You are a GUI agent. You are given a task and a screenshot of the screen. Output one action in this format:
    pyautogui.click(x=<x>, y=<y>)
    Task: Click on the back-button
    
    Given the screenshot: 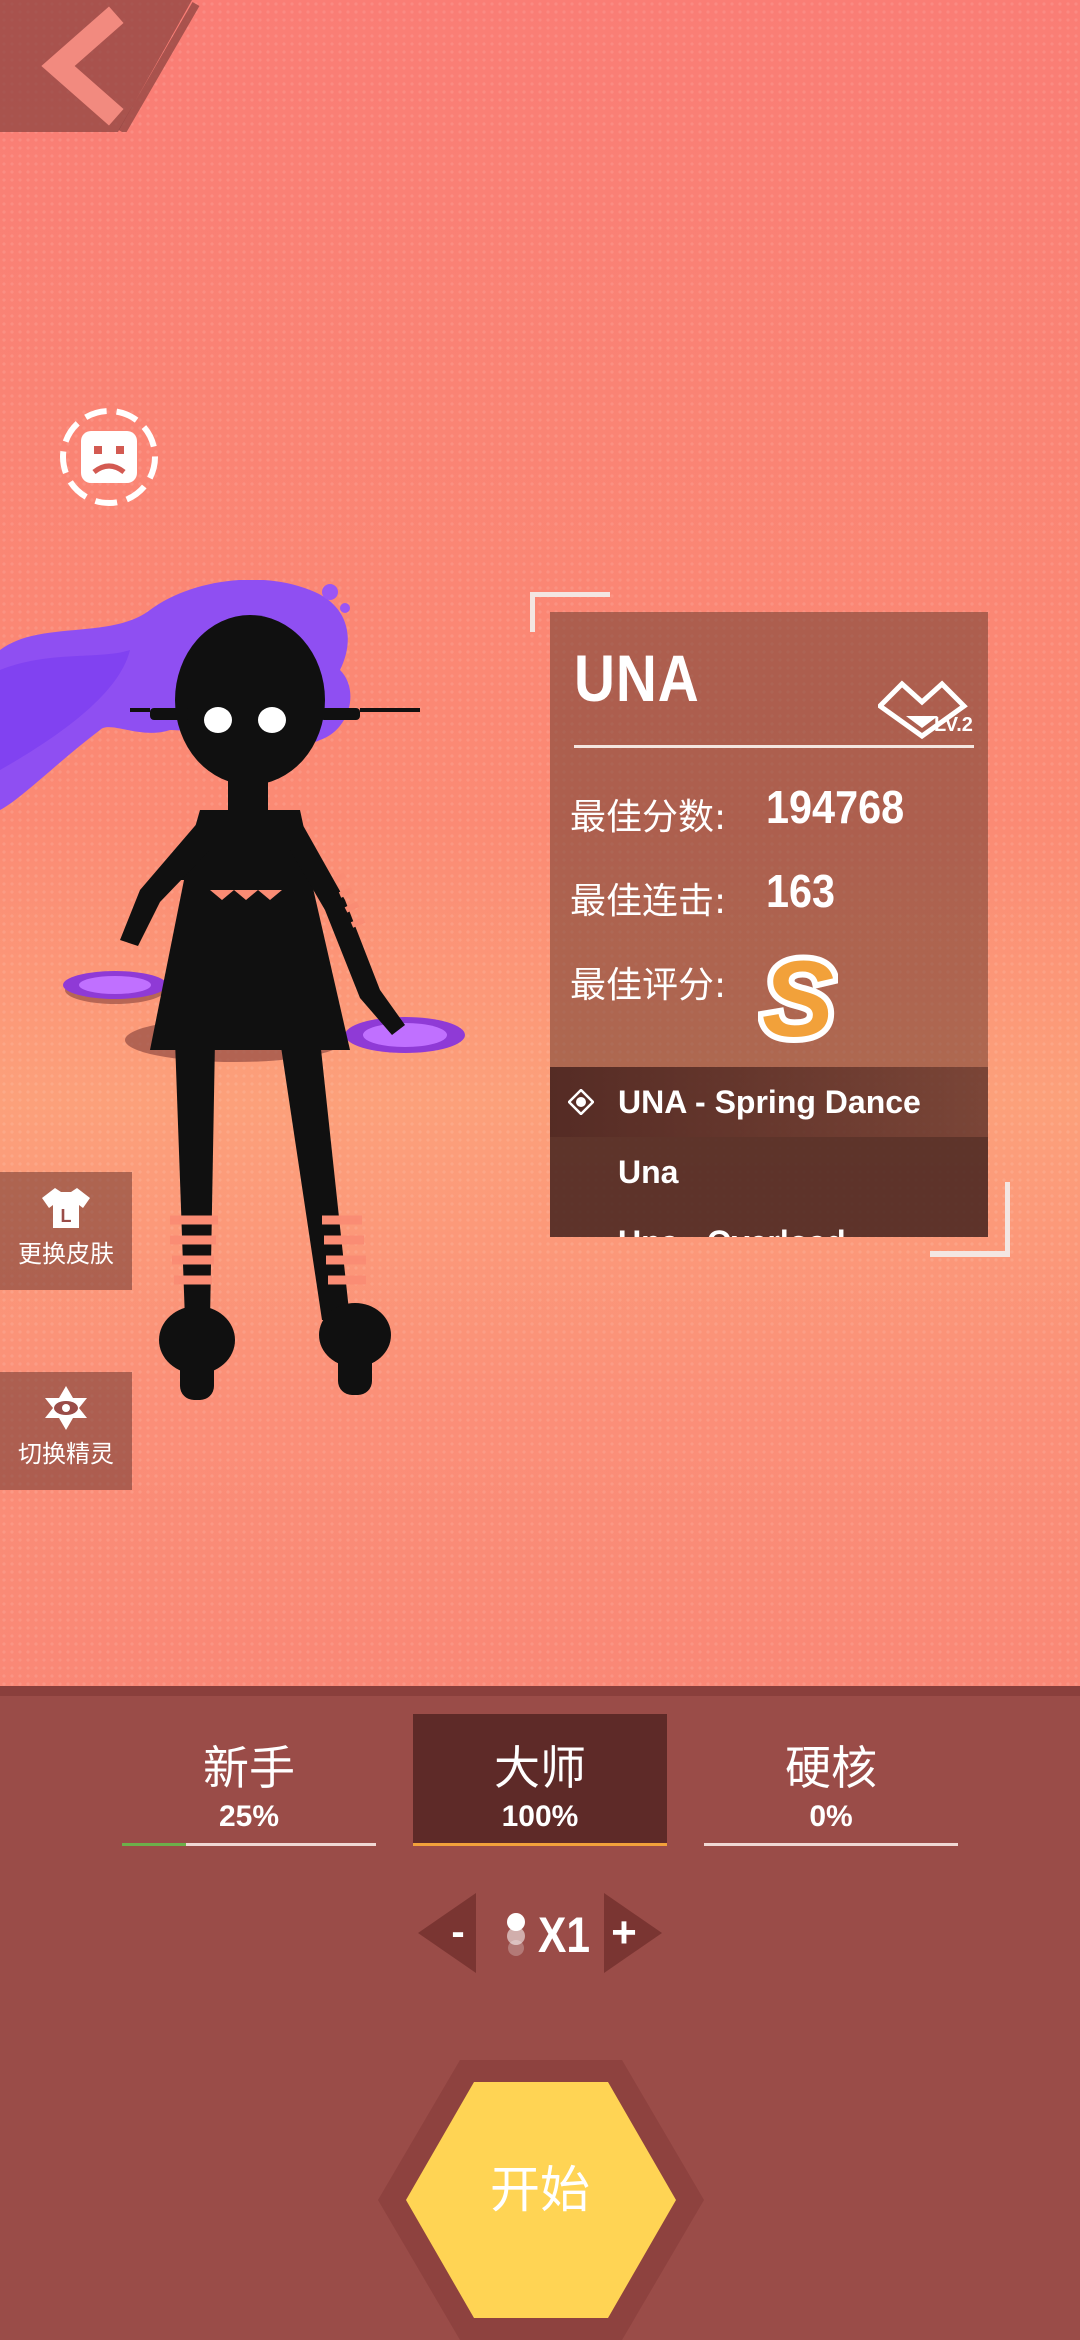 What is the action you would take?
    pyautogui.click(x=100, y=66)
    